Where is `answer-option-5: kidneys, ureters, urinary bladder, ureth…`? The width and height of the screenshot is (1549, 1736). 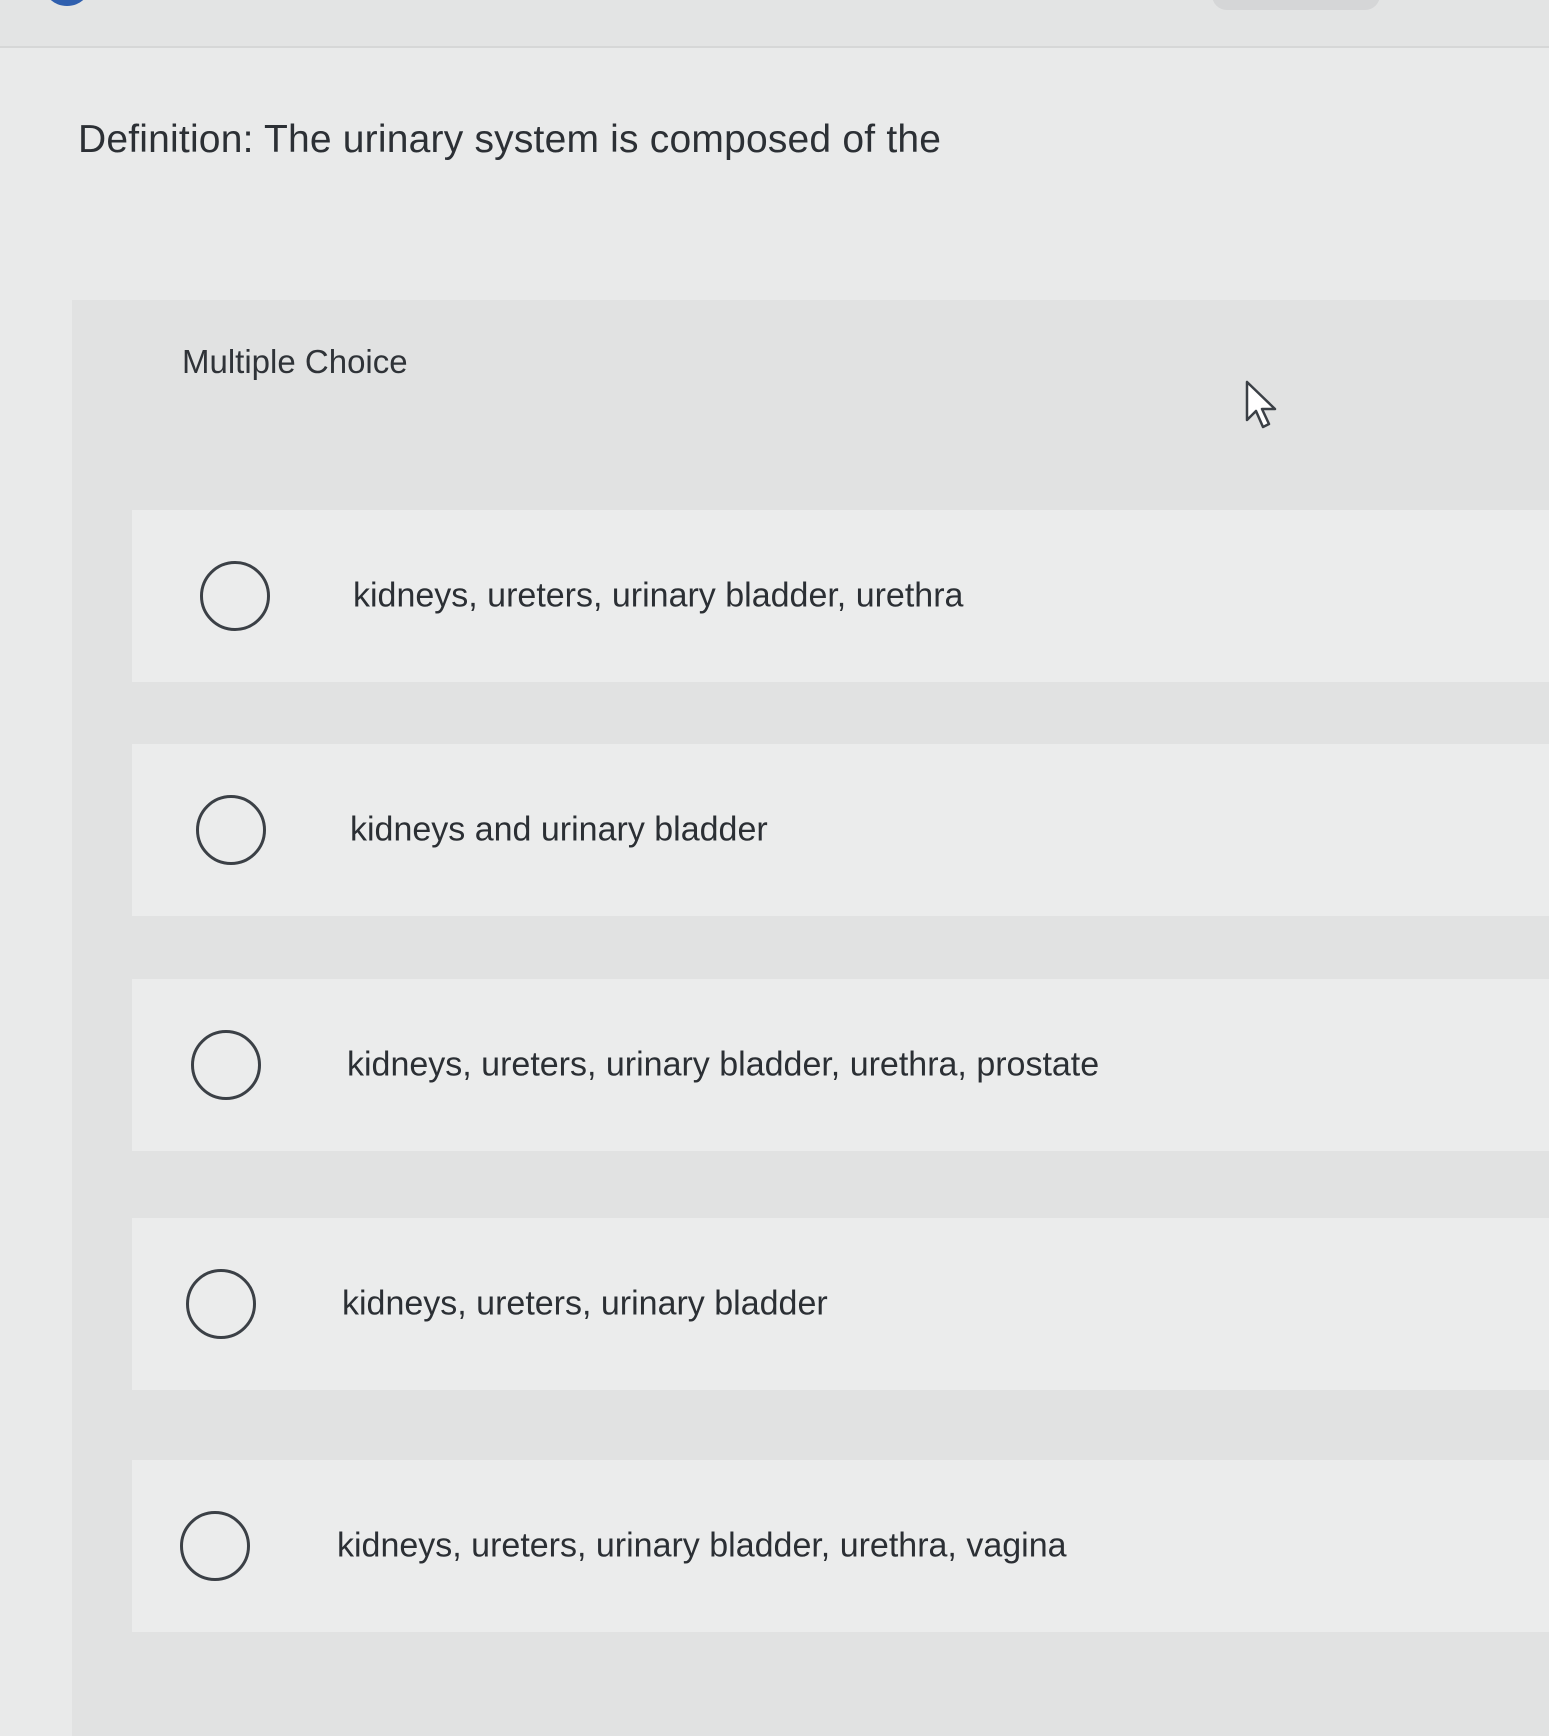 answer-option-5: kidneys, ureters, urinary bladder, ureth… is located at coordinates (840, 1546).